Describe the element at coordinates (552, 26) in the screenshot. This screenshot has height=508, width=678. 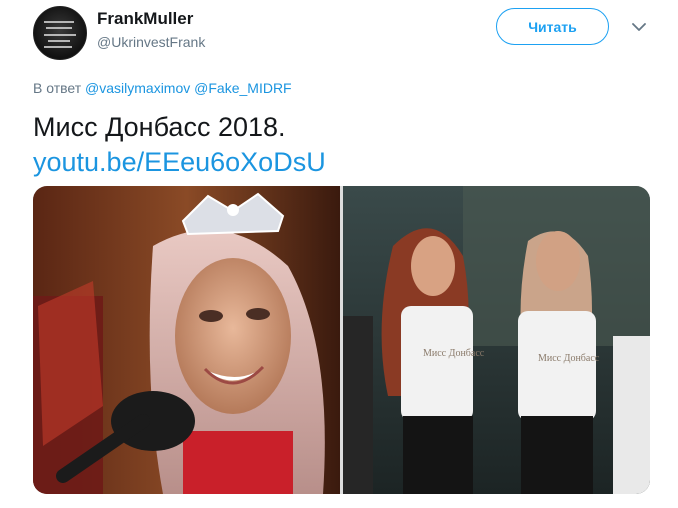
I see `follow-button: Читать` at that location.